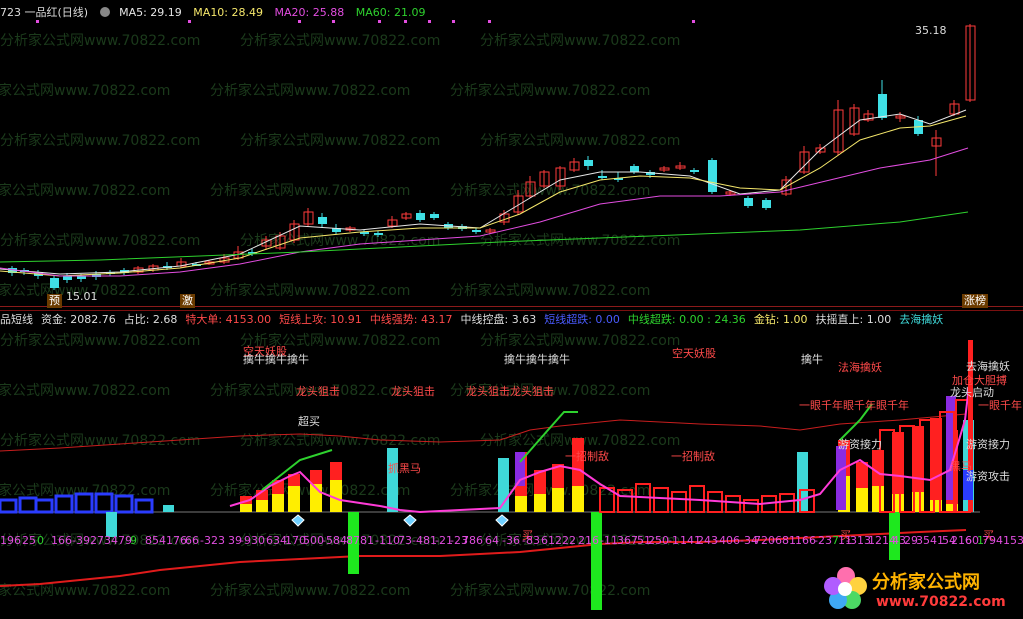 The height and width of the screenshot is (619, 1023). I want to click on value-cell: 81, so click(367, 540).